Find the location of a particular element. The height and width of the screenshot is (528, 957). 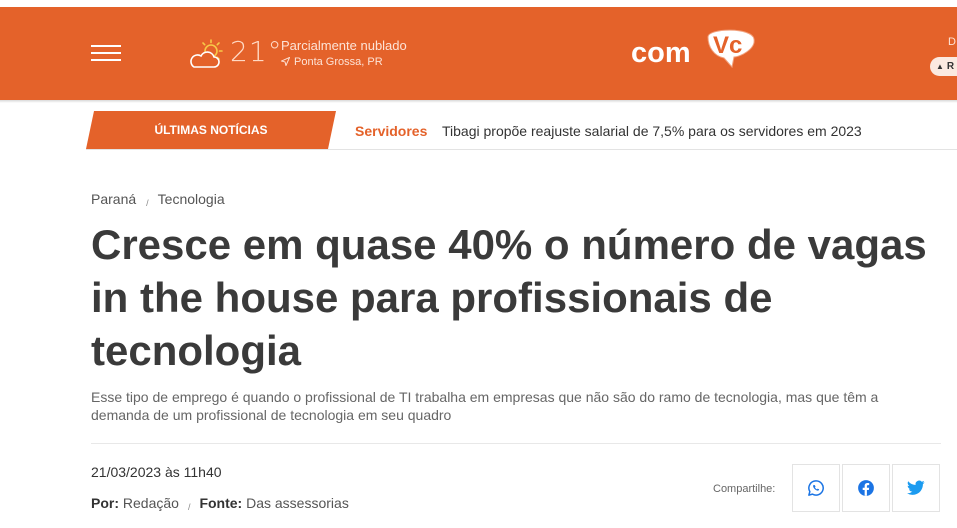

location-label: Ponta Grossa, PR is located at coordinates (338, 62).